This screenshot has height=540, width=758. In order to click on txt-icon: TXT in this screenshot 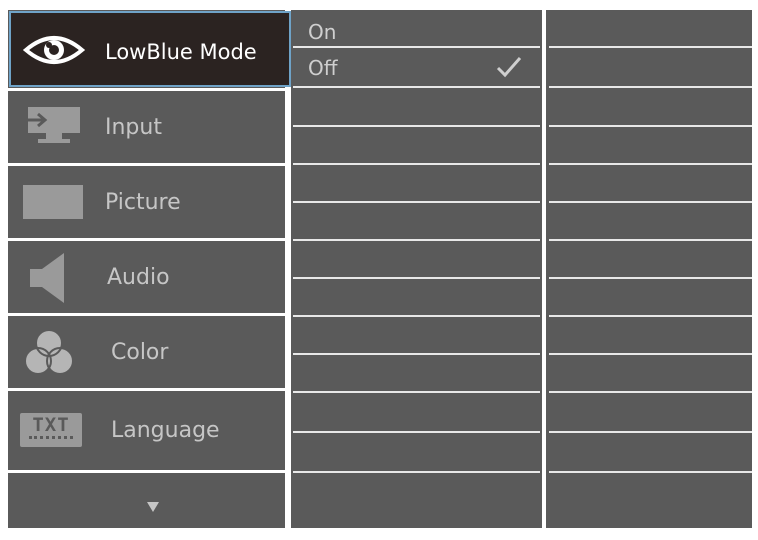, I will do `click(51, 430)`.